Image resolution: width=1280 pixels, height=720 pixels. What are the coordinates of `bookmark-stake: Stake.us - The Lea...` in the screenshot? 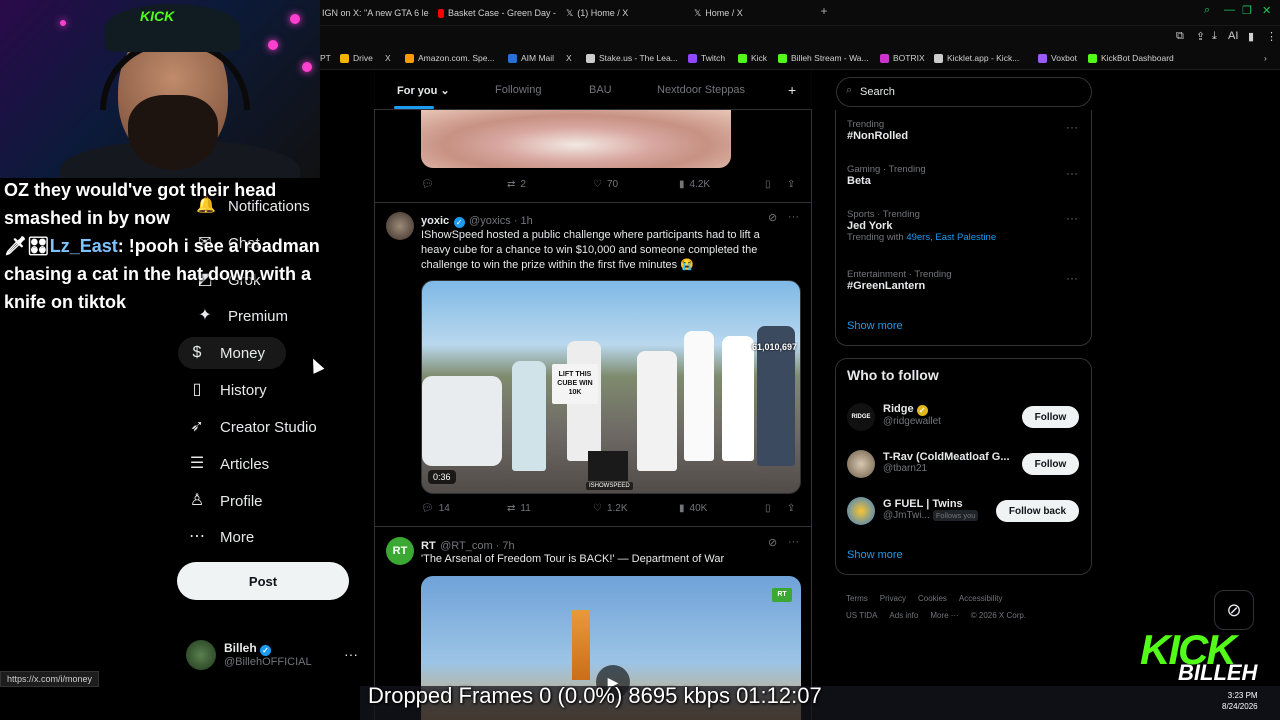 It's located at (632, 58).